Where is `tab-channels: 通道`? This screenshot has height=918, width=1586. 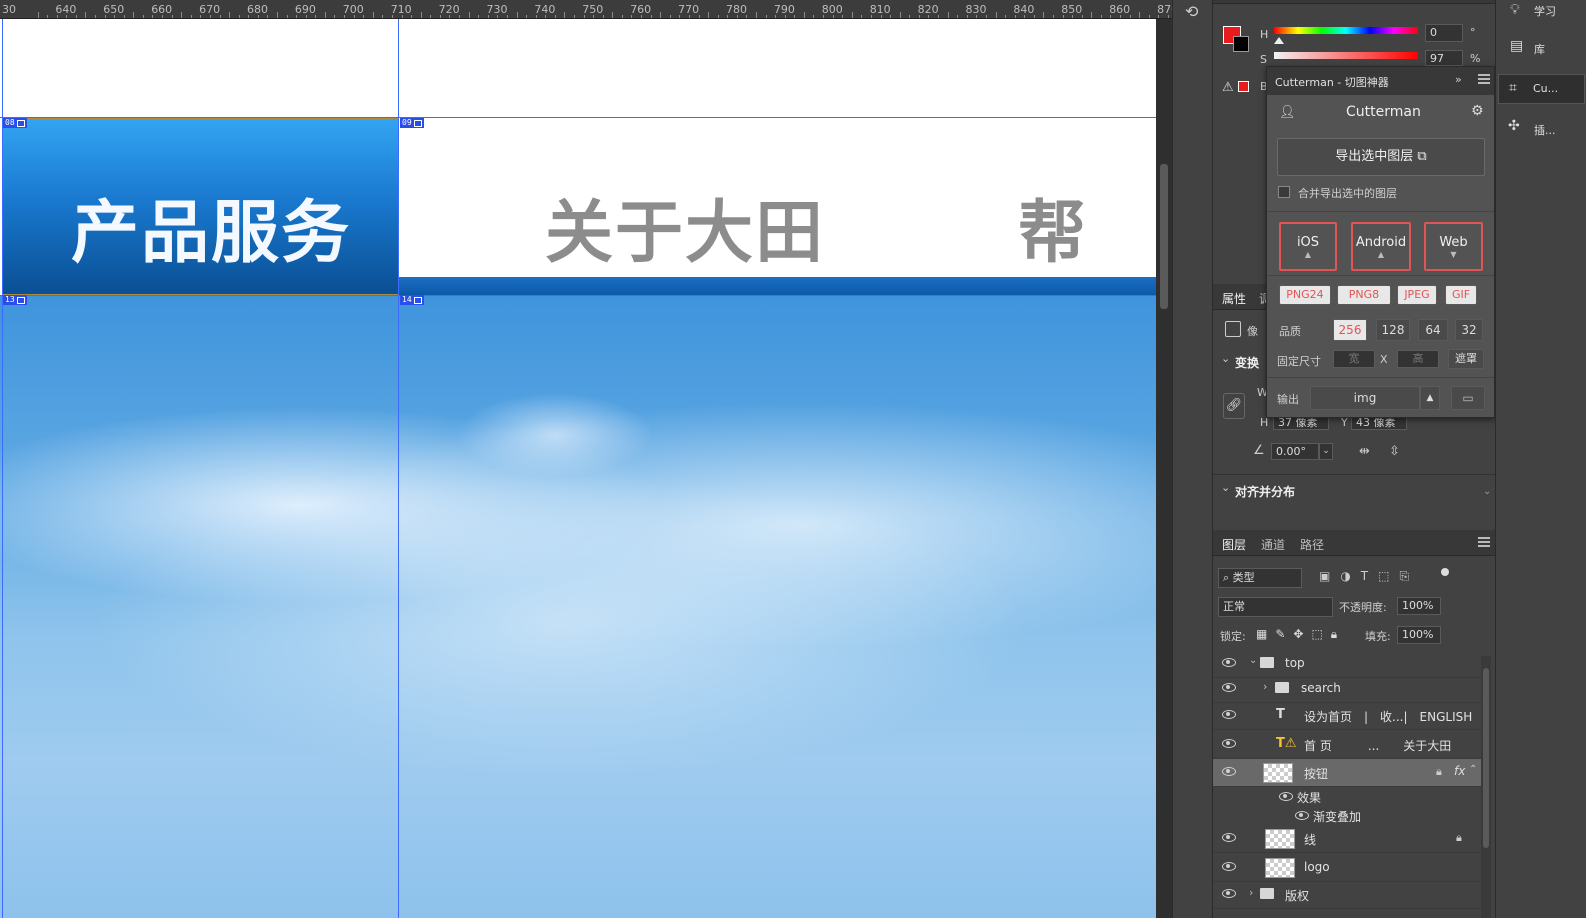
tab-channels: 通道 is located at coordinates (1273, 544).